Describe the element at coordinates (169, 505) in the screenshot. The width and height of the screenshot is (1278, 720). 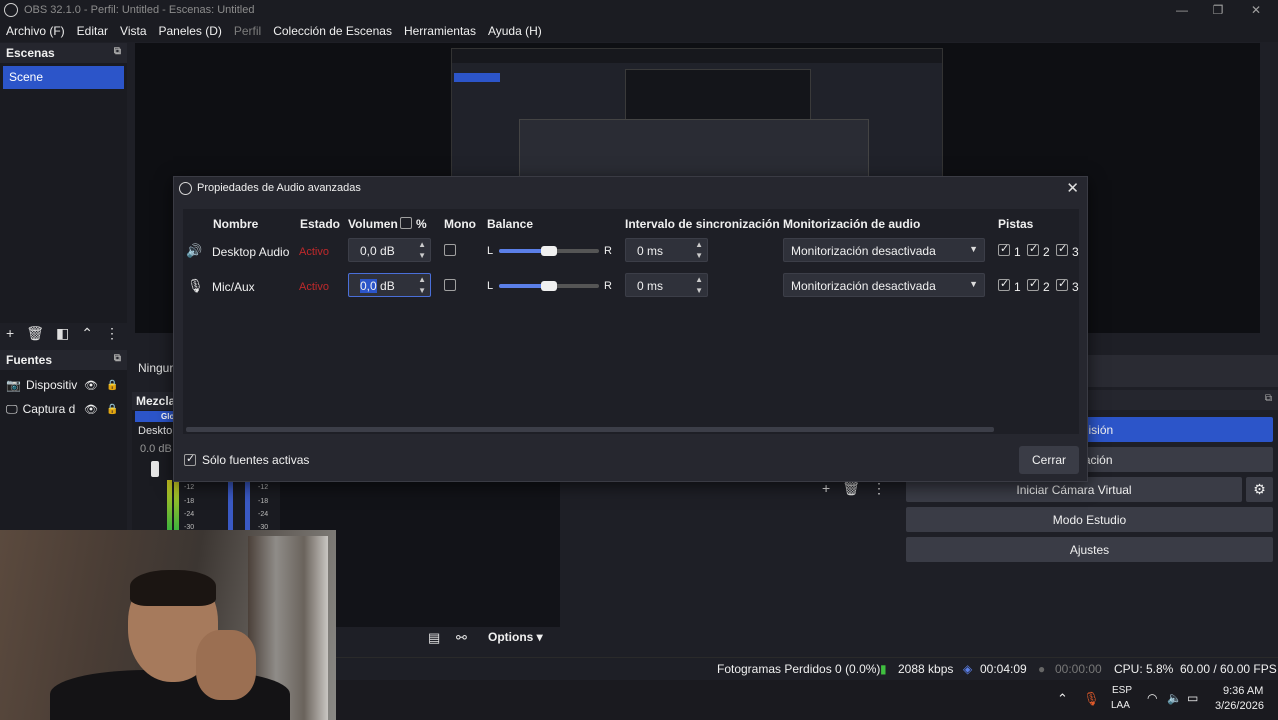
I see `audio-meter` at that location.